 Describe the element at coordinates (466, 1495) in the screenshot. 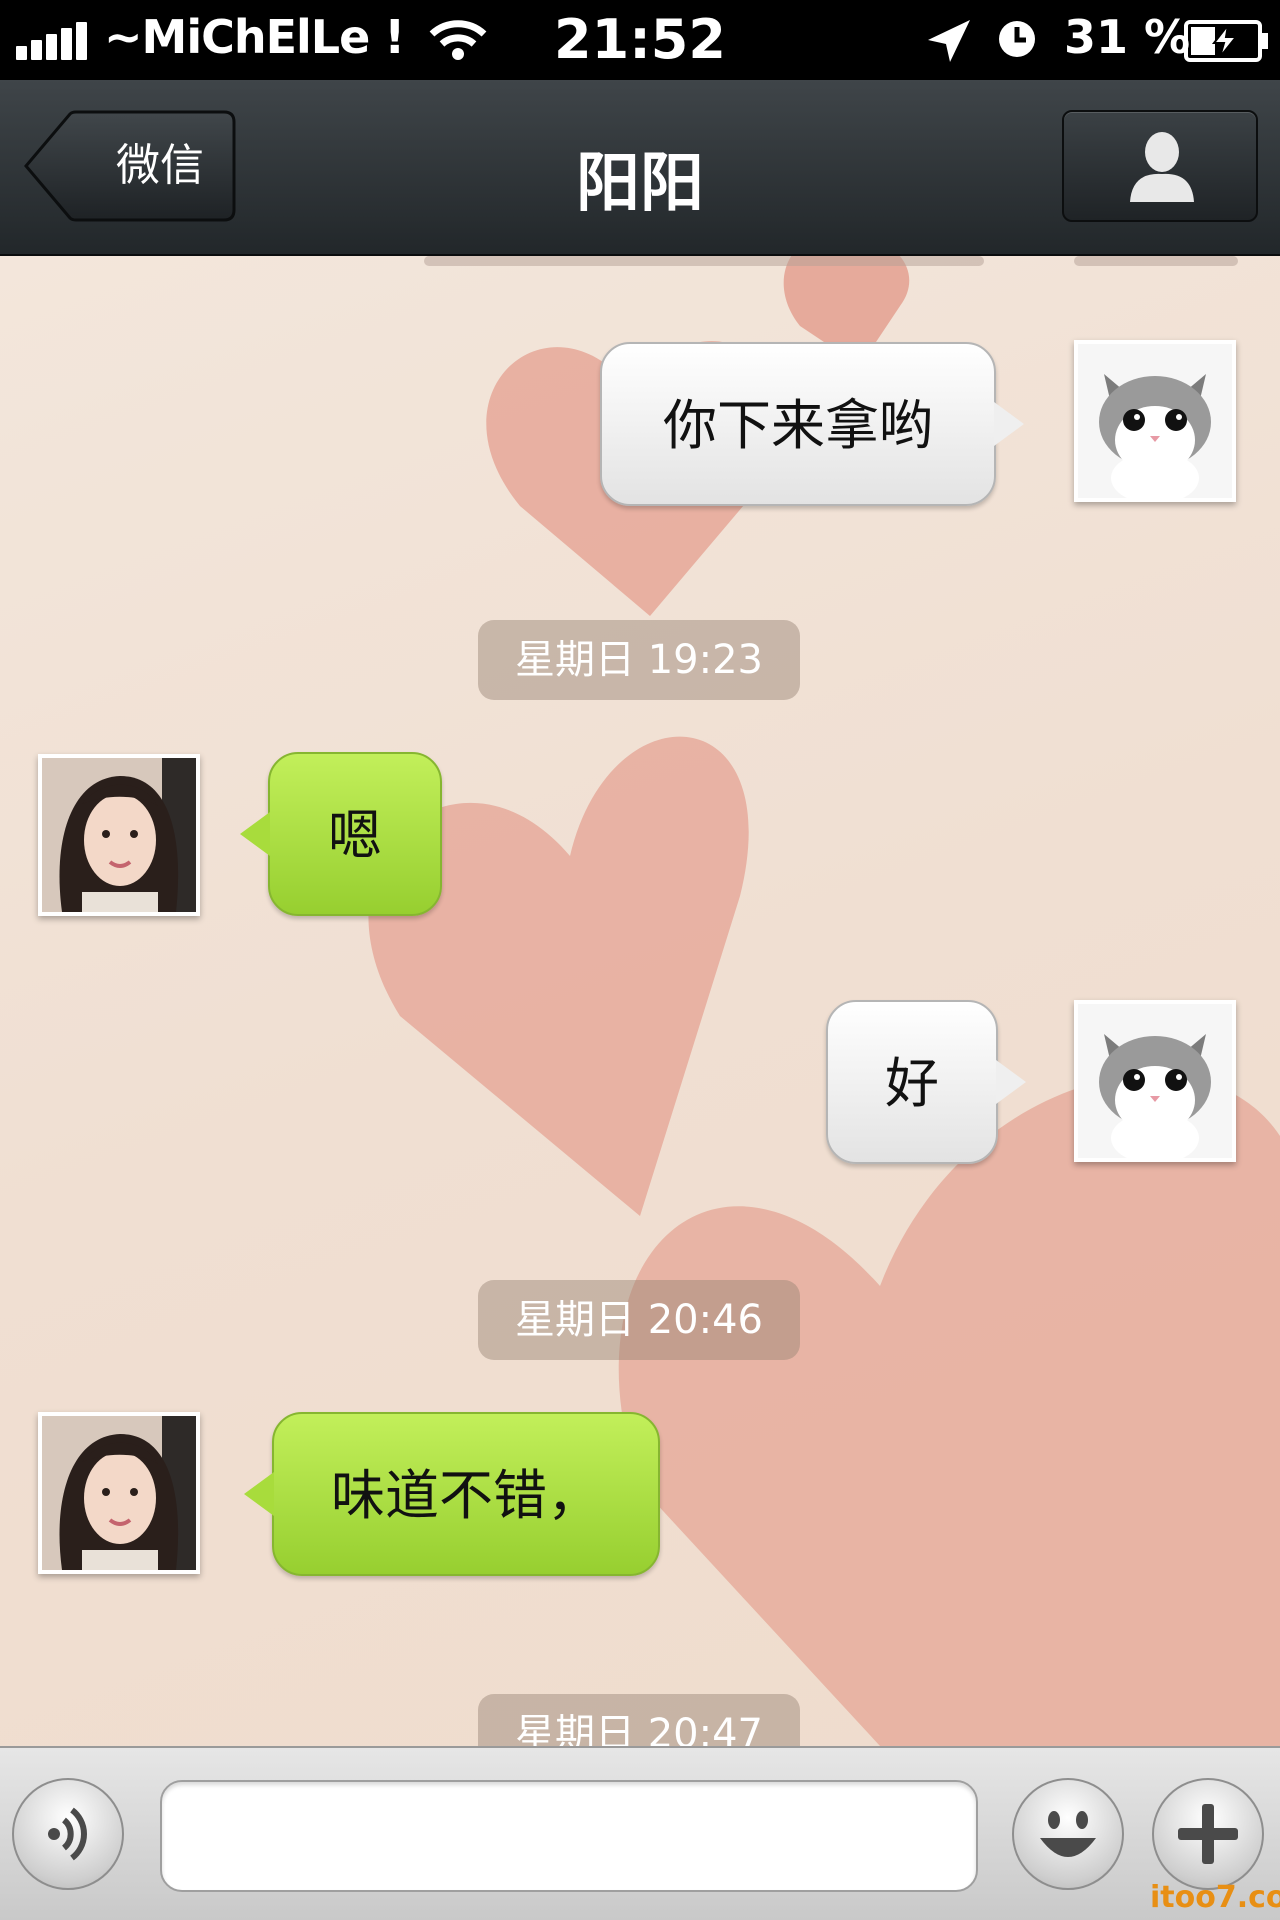

I see `message-text: 味道不错，` at that location.